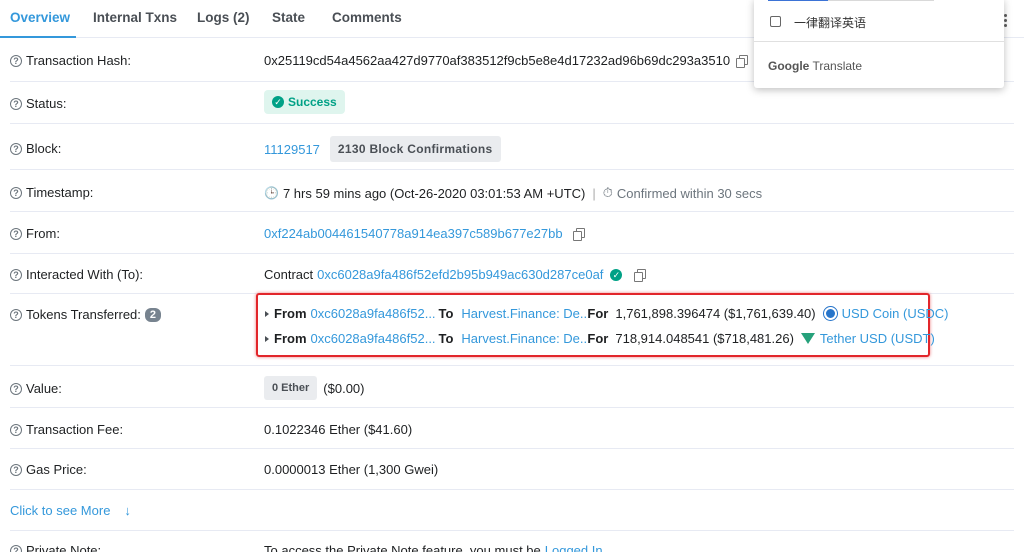  Describe the element at coordinates (56, 469) in the screenshot. I see `gas-price-label: Gas Price:` at that location.